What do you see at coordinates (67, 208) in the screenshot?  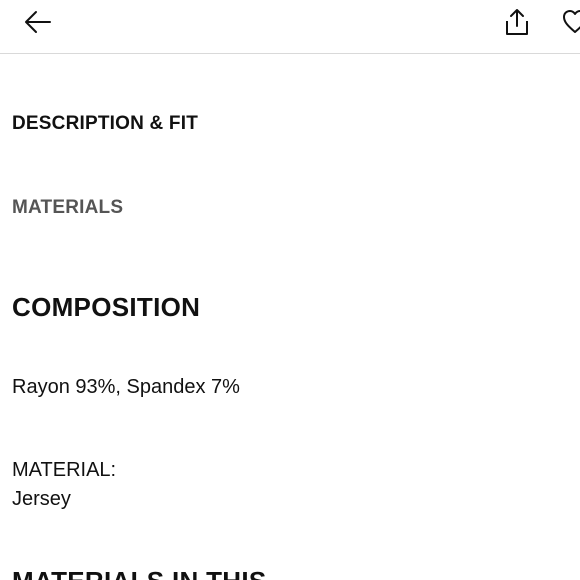 I see `tab-materials: MATERIALS` at bounding box center [67, 208].